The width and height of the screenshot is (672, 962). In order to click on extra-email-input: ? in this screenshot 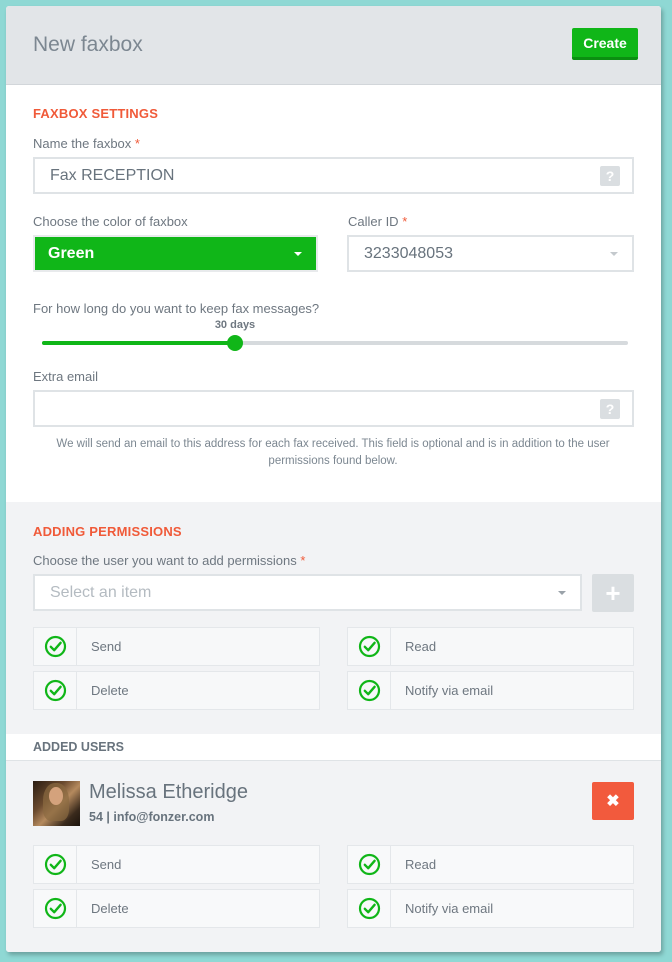, I will do `click(333, 408)`.